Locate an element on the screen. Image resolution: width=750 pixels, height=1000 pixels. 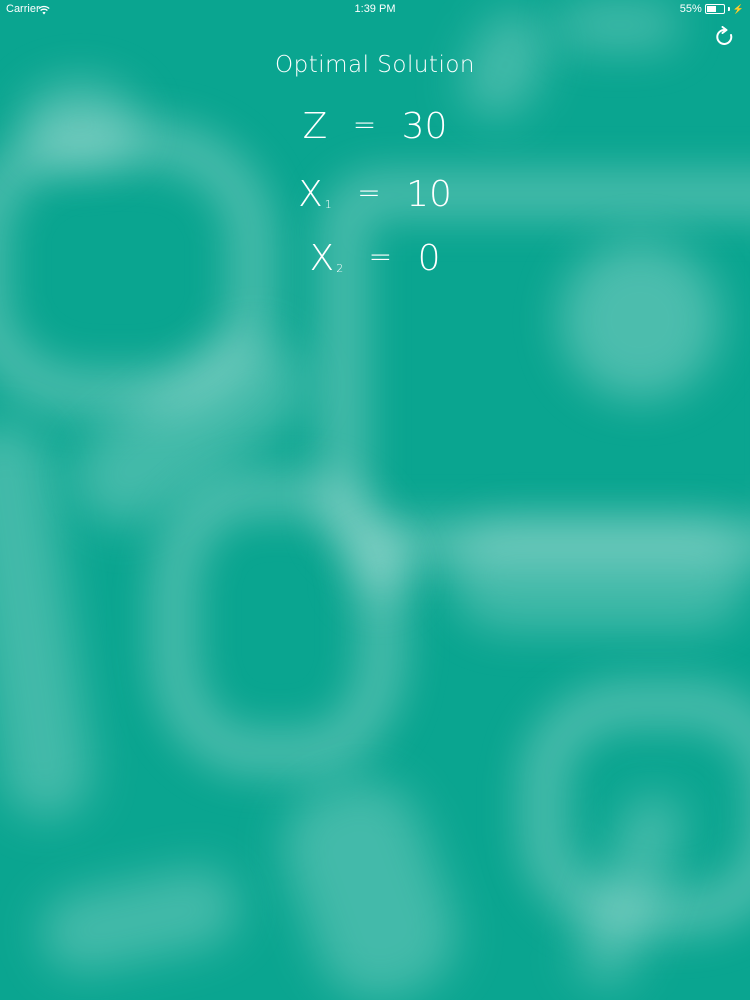
x2-variable: X2 is located at coordinates (327, 258).